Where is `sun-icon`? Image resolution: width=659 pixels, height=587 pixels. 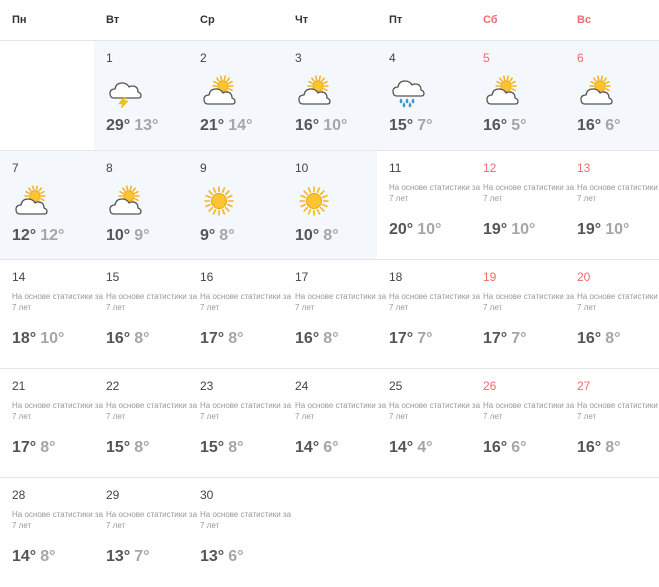
sun-icon is located at coordinates (314, 201).